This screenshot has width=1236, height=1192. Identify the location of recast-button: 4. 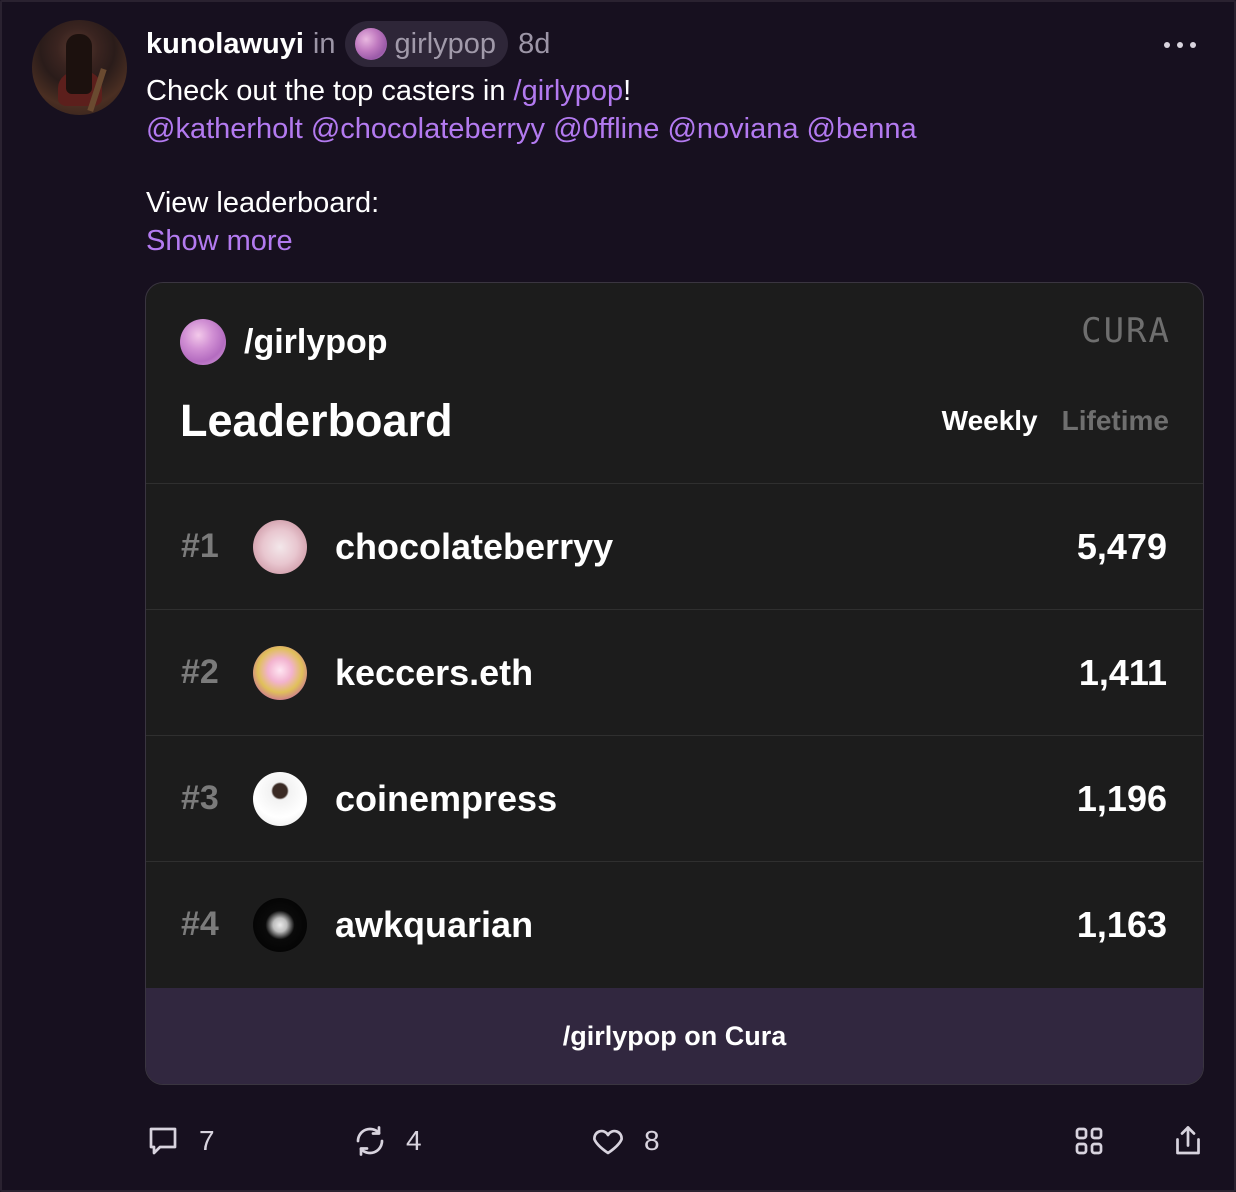
(387, 1141).